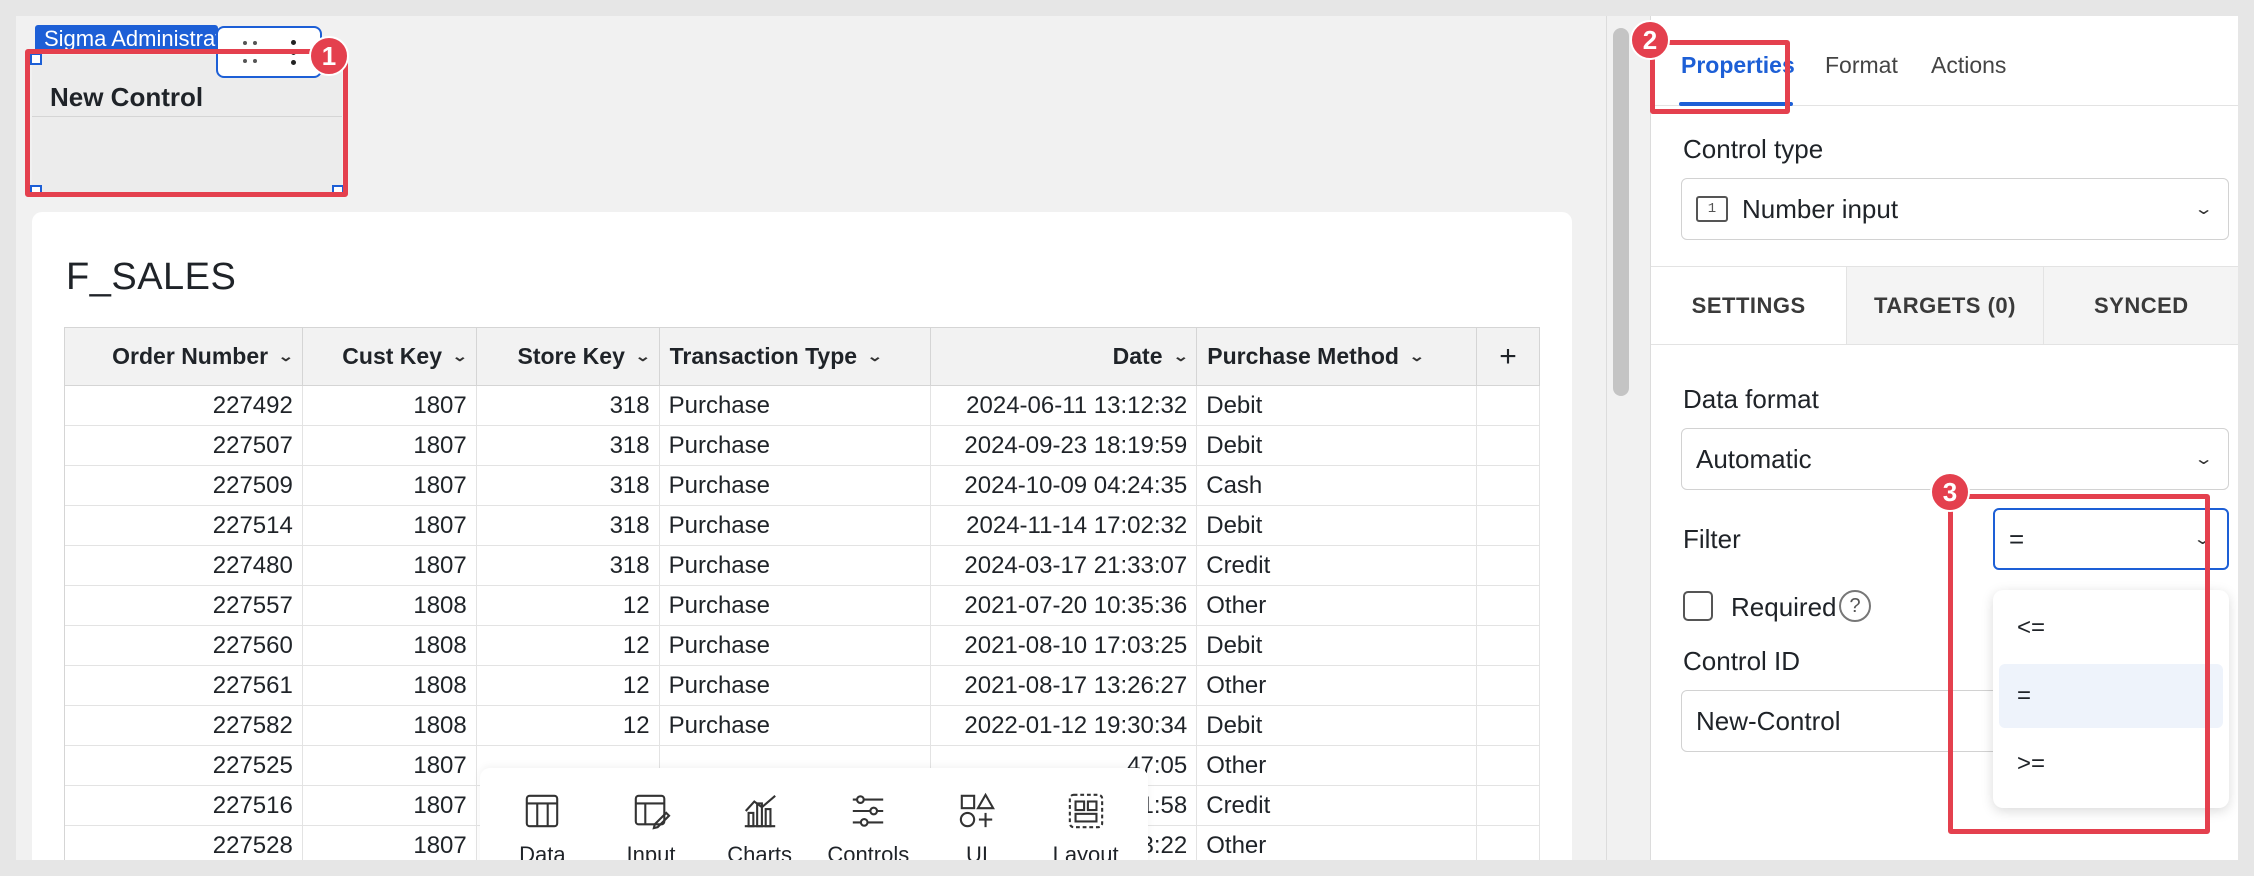 The width and height of the screenshot is (2254, 876). I want to click on column-header-store-key: Store Key ⌄, so click(568, 356).